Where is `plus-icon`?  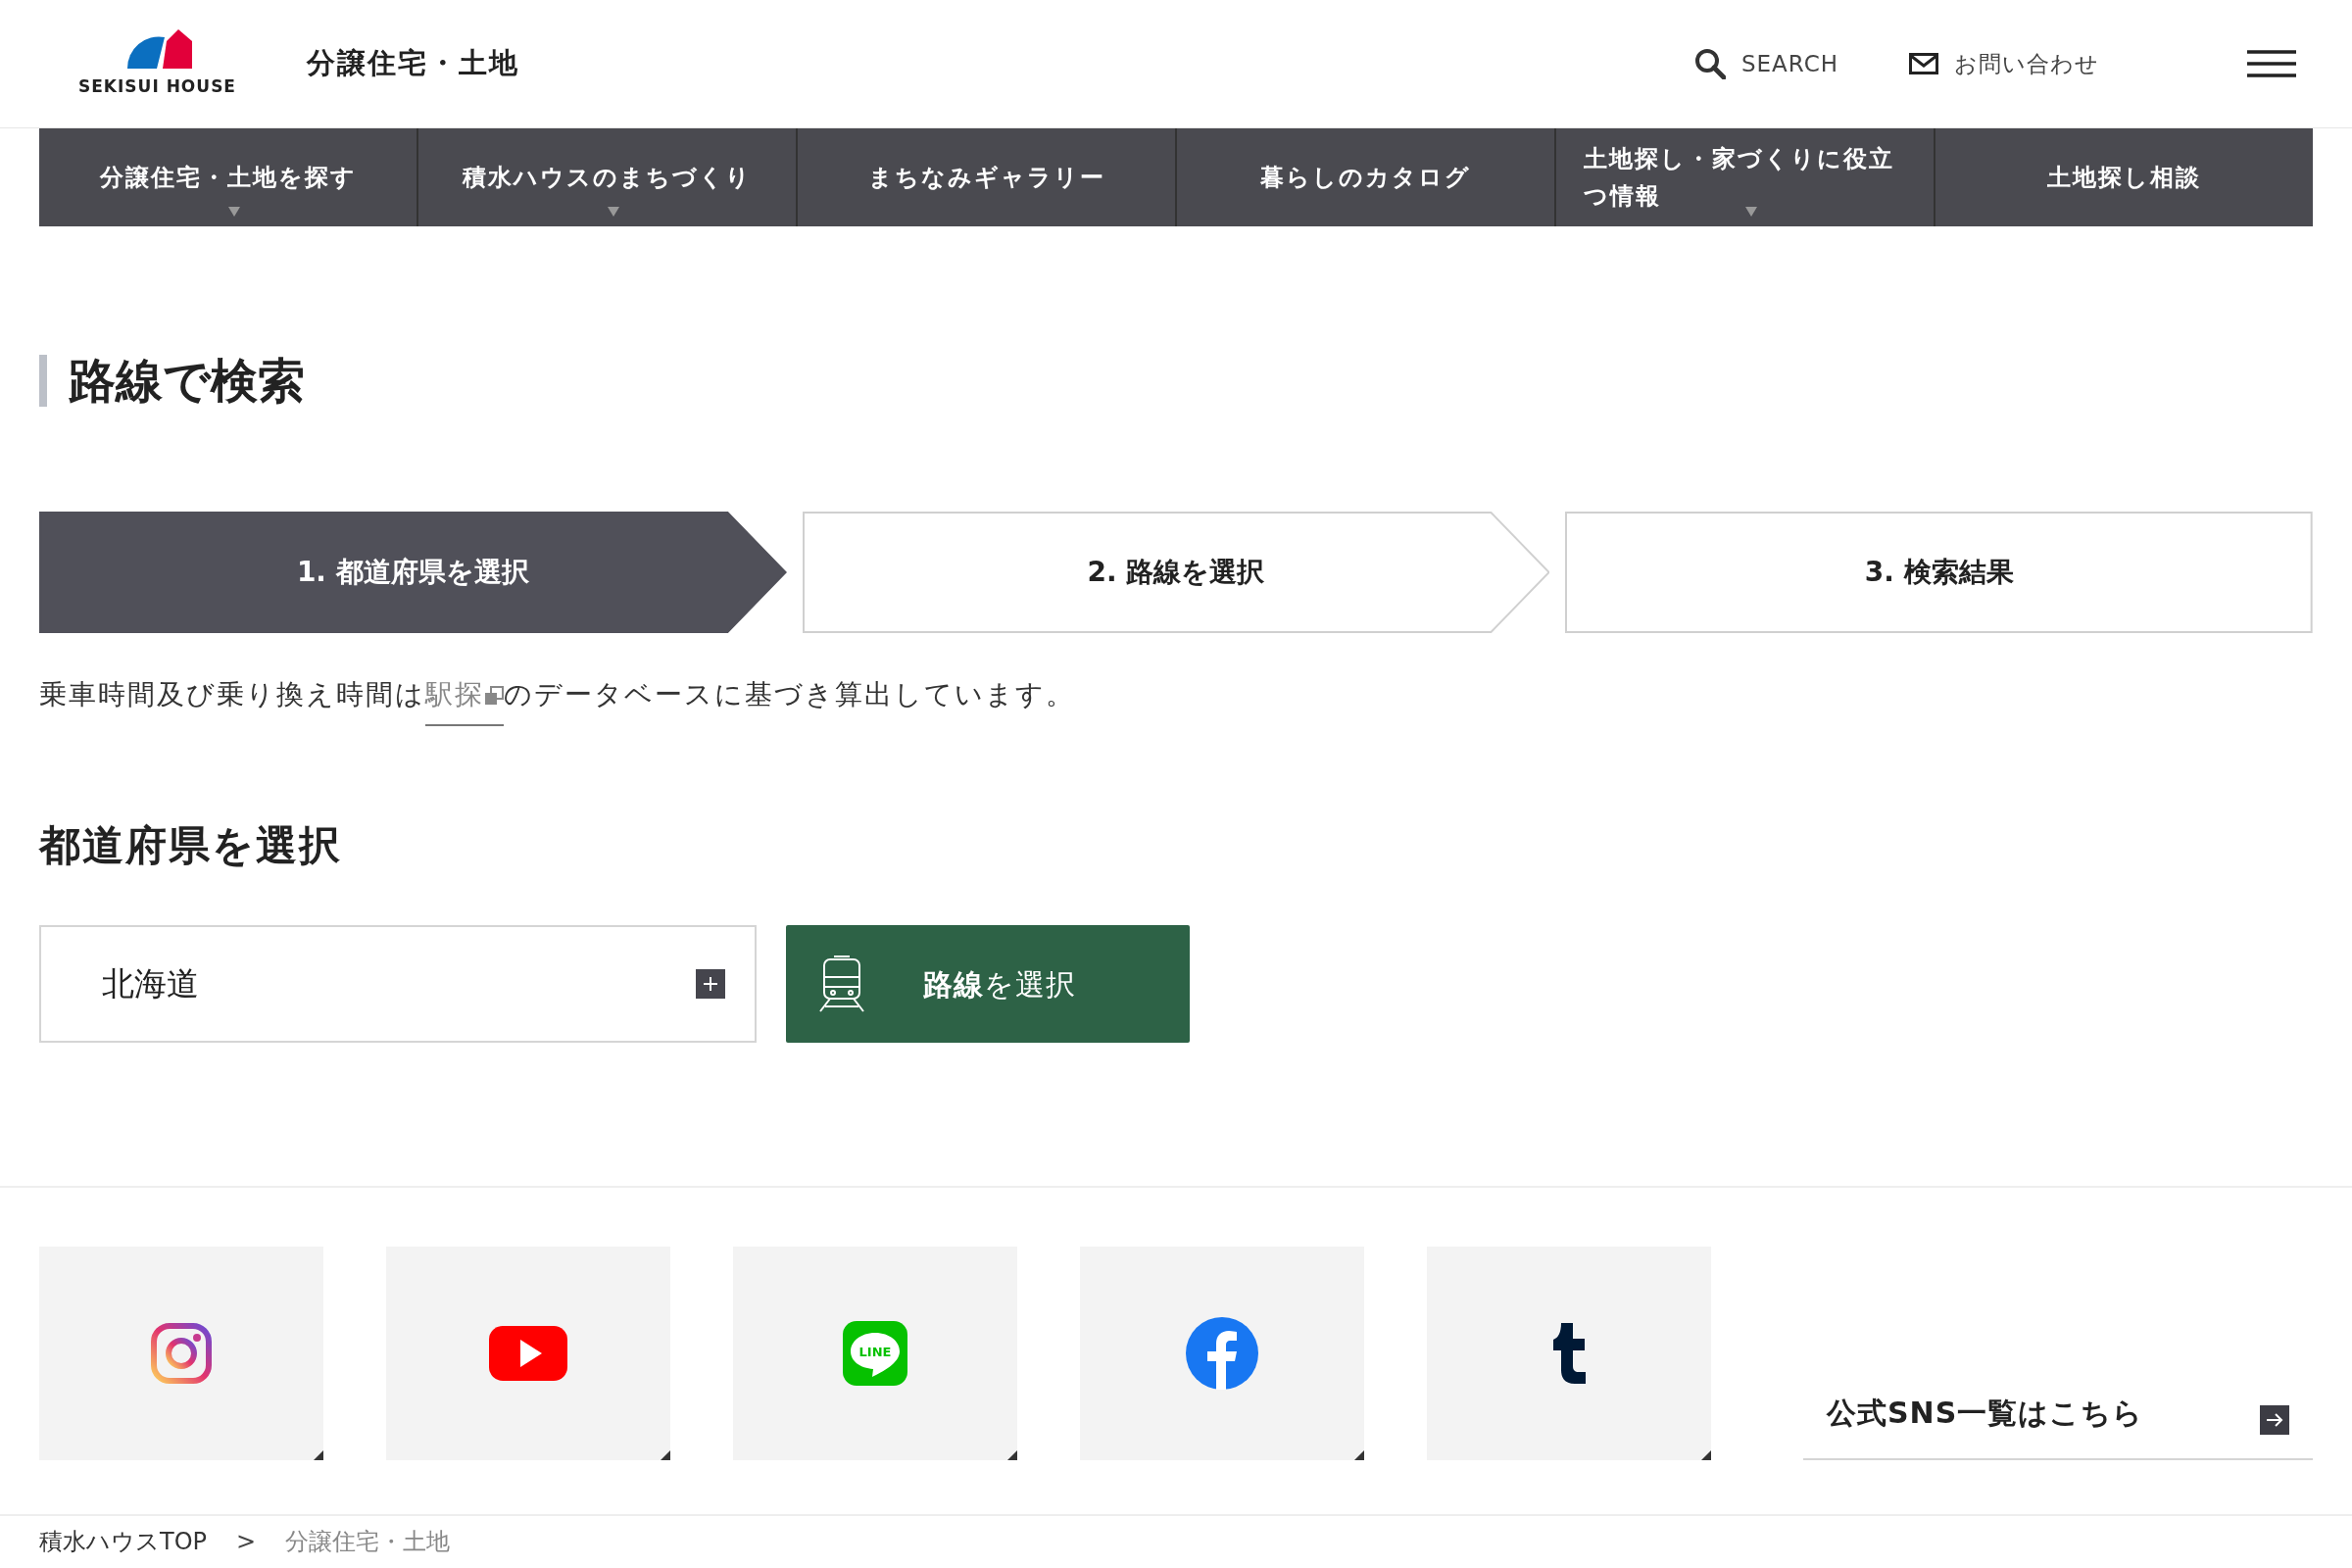
plus-icon is located at coordinates (710, 984).